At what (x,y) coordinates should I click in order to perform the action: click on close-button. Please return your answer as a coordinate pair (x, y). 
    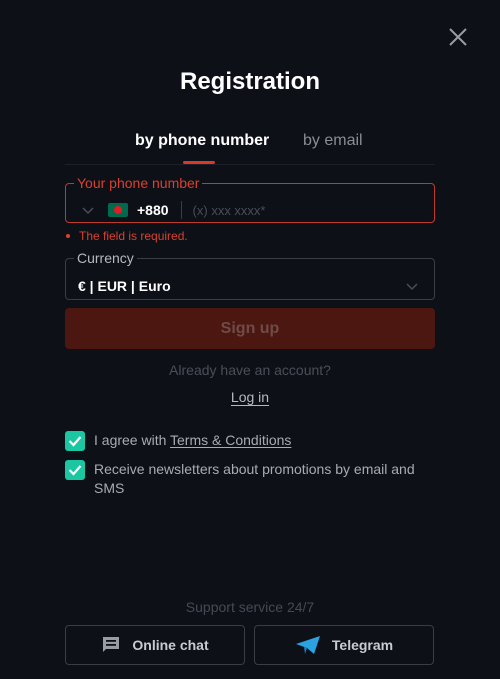
    Looking at the image, I should click on (458, 37).